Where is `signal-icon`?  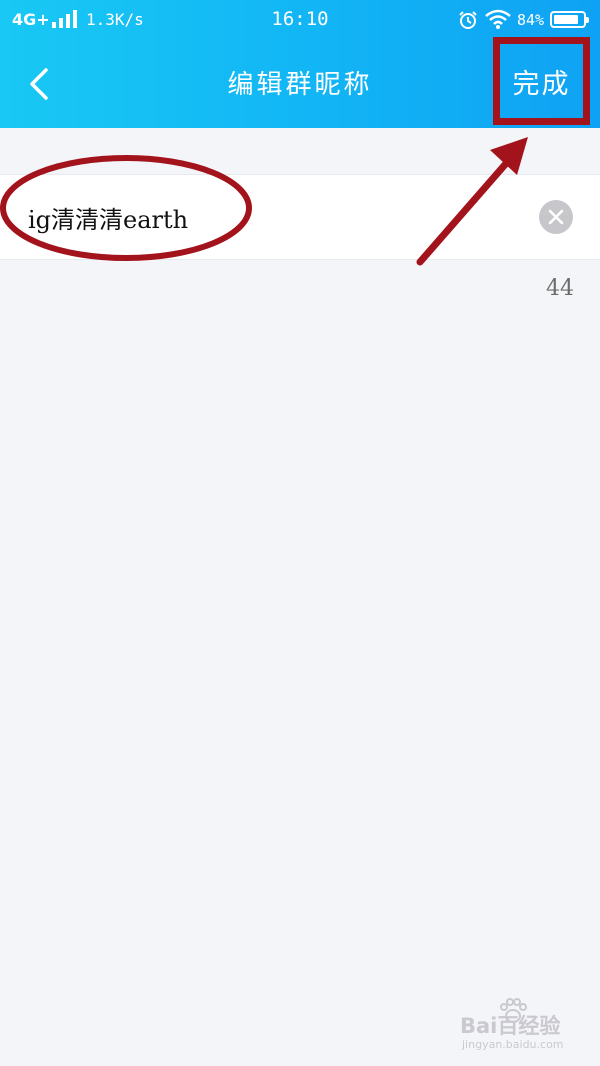
signal-icon is located at coordinates (66, 21).